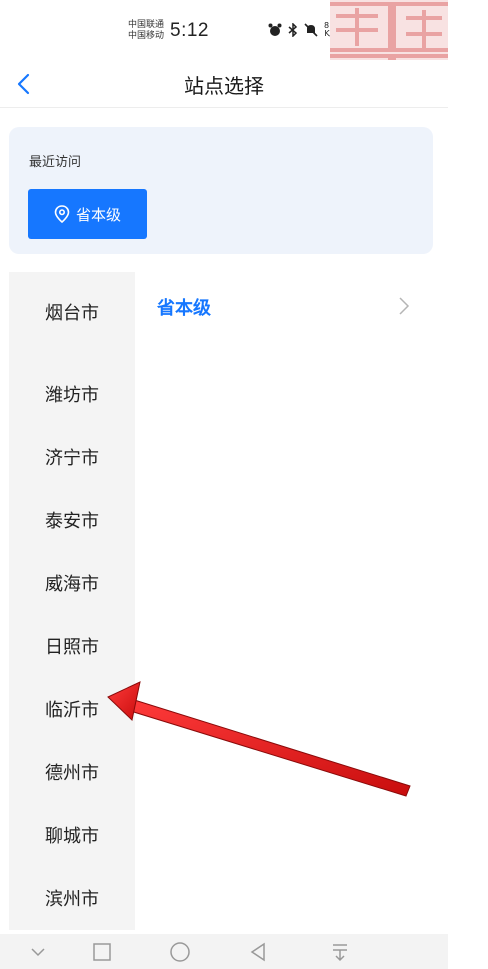 The height and width of the screenshot is (969, 488). I want to click on carrier-names: 中国联通 中国移动, so click(146, 31).